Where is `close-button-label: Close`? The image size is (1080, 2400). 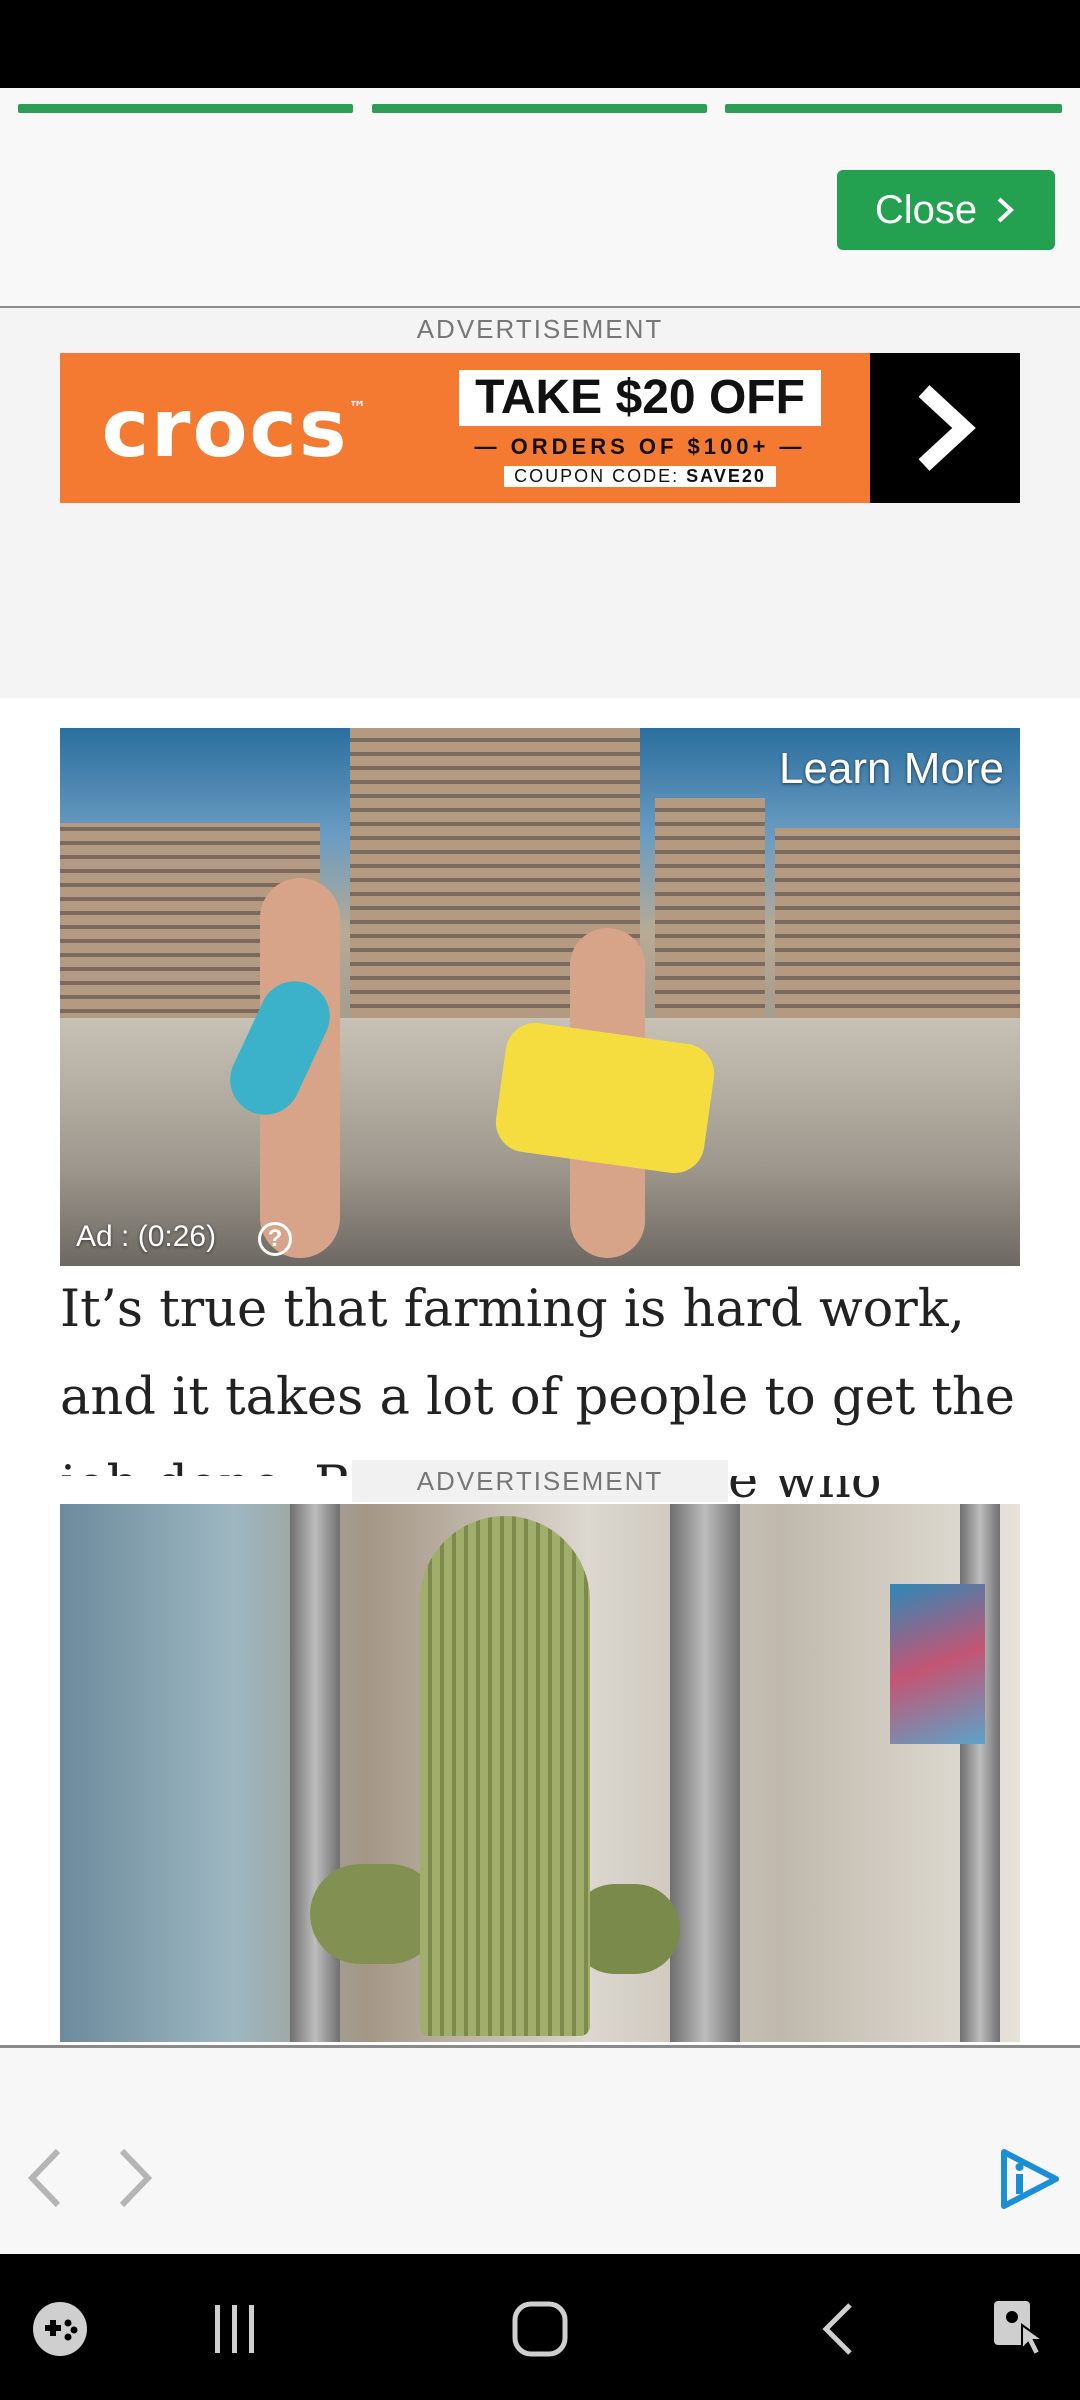
close-button-label: Close is located at coordinates (926, 209).